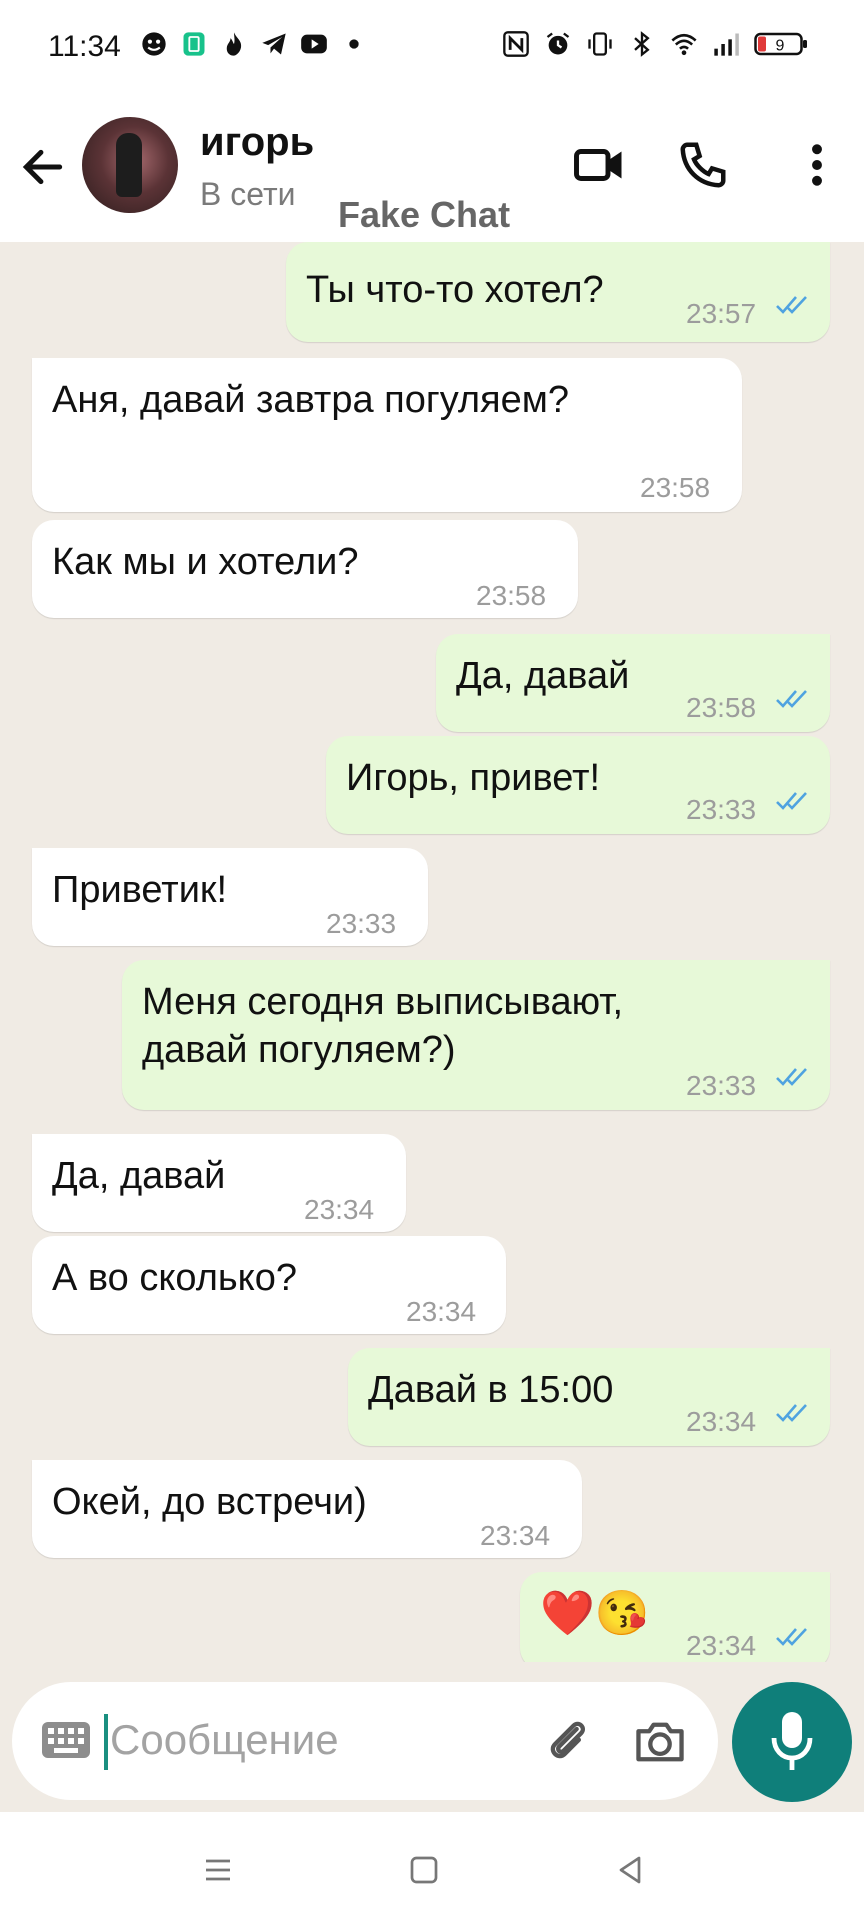  Describe the element at coordinates (224, 1740) in the screenshot. I see `message-input: Сообщение` at that location.